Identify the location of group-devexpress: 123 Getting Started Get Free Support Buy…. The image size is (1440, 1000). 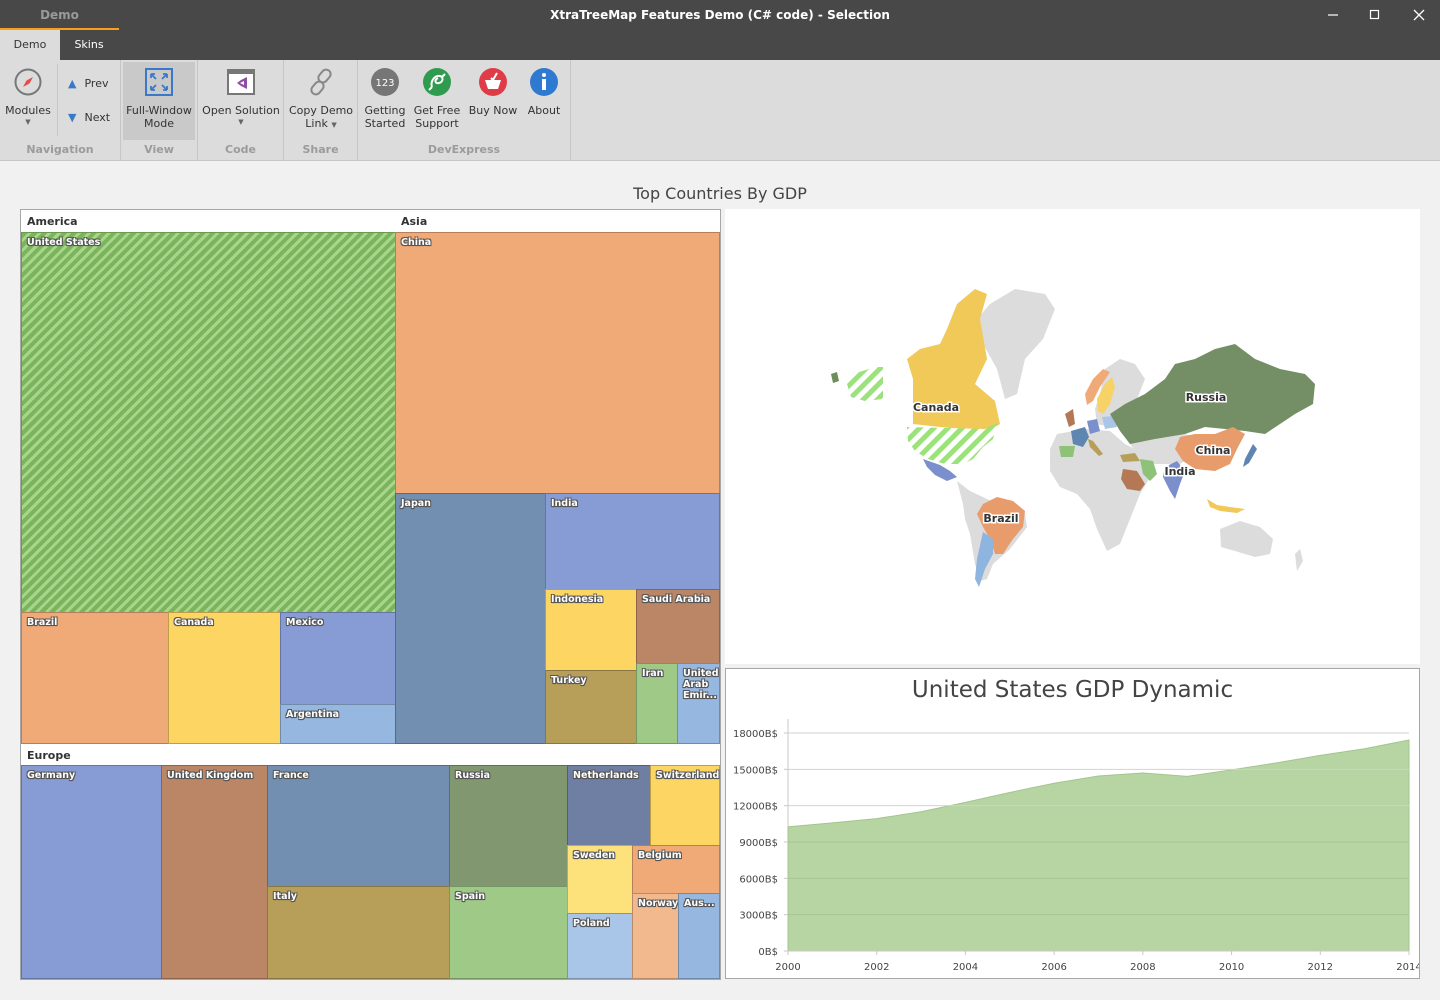
(464, 110).